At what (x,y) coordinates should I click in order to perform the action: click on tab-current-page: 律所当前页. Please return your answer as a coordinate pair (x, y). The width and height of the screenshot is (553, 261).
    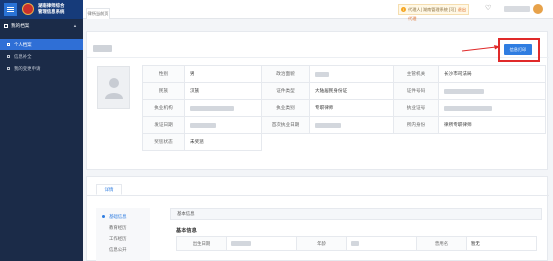
    Looking at the image, I should click on (98, 13).